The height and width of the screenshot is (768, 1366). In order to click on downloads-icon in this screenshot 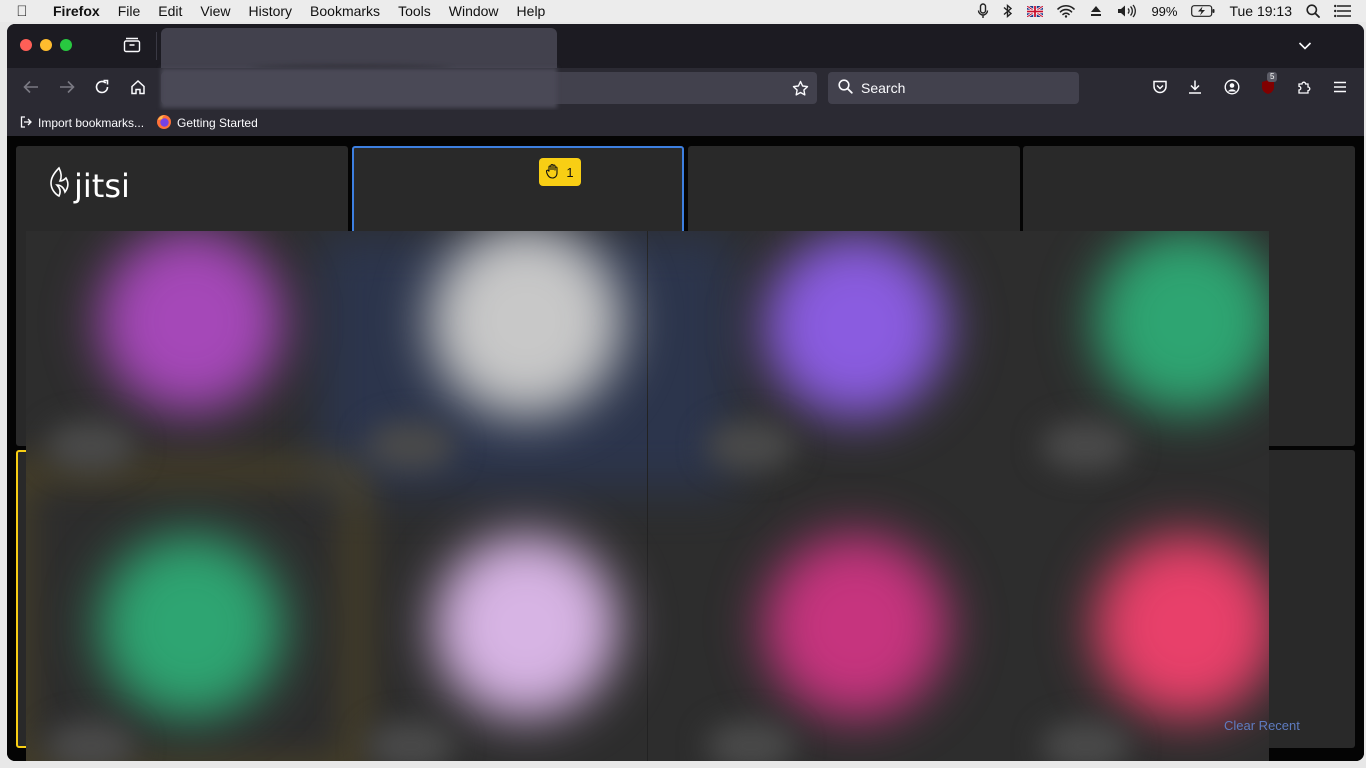, I will do `click(1195, 89)`.